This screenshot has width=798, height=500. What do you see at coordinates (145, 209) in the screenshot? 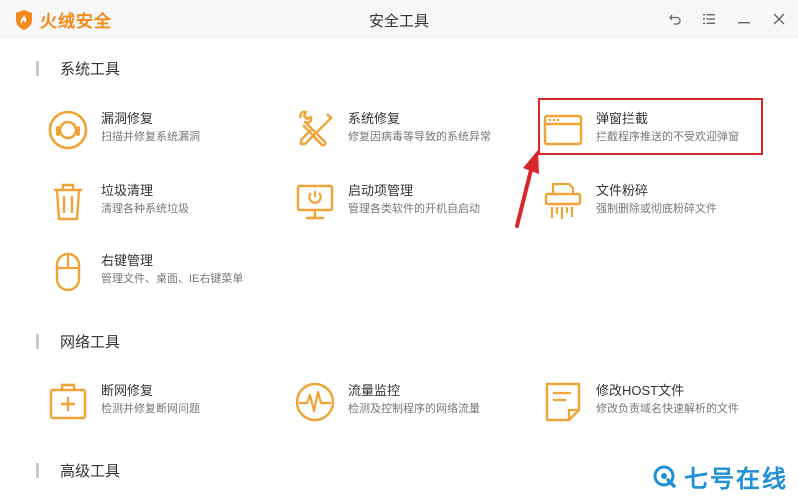
I see `tool-description: 清理各种系统垃圾` at bounding box center [145, 209].